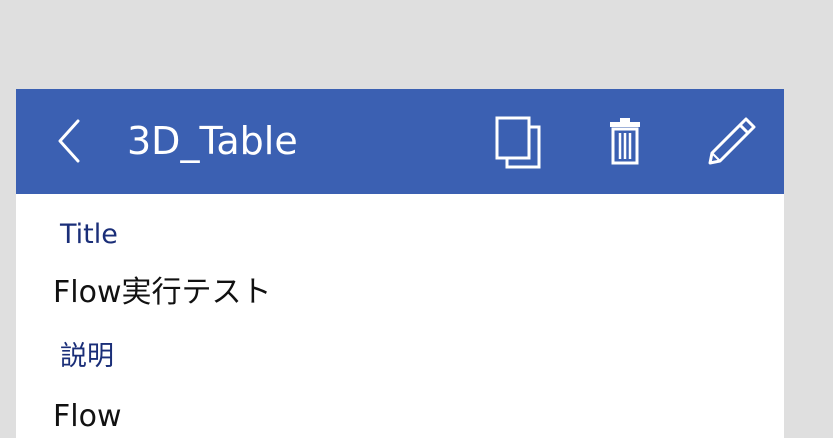  What do you see at coordinates (212, 141) in the screenshot?
I see `page-title: 3D_Table` at bounding box center [212, 141].